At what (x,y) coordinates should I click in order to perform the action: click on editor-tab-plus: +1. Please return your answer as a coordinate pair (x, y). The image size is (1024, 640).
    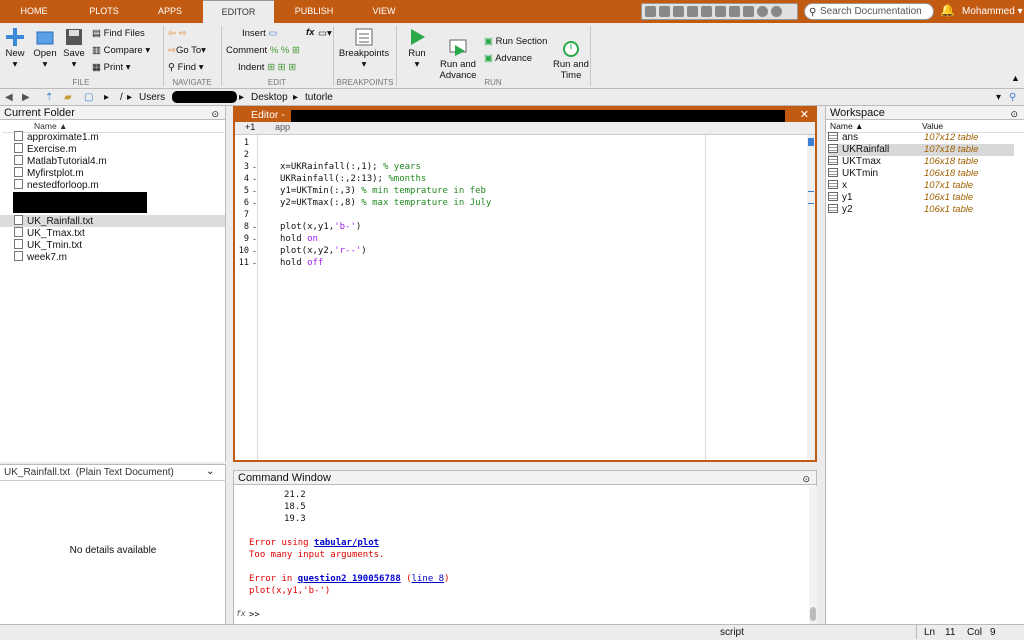
    Looking at the image, I should click on (250, 127).